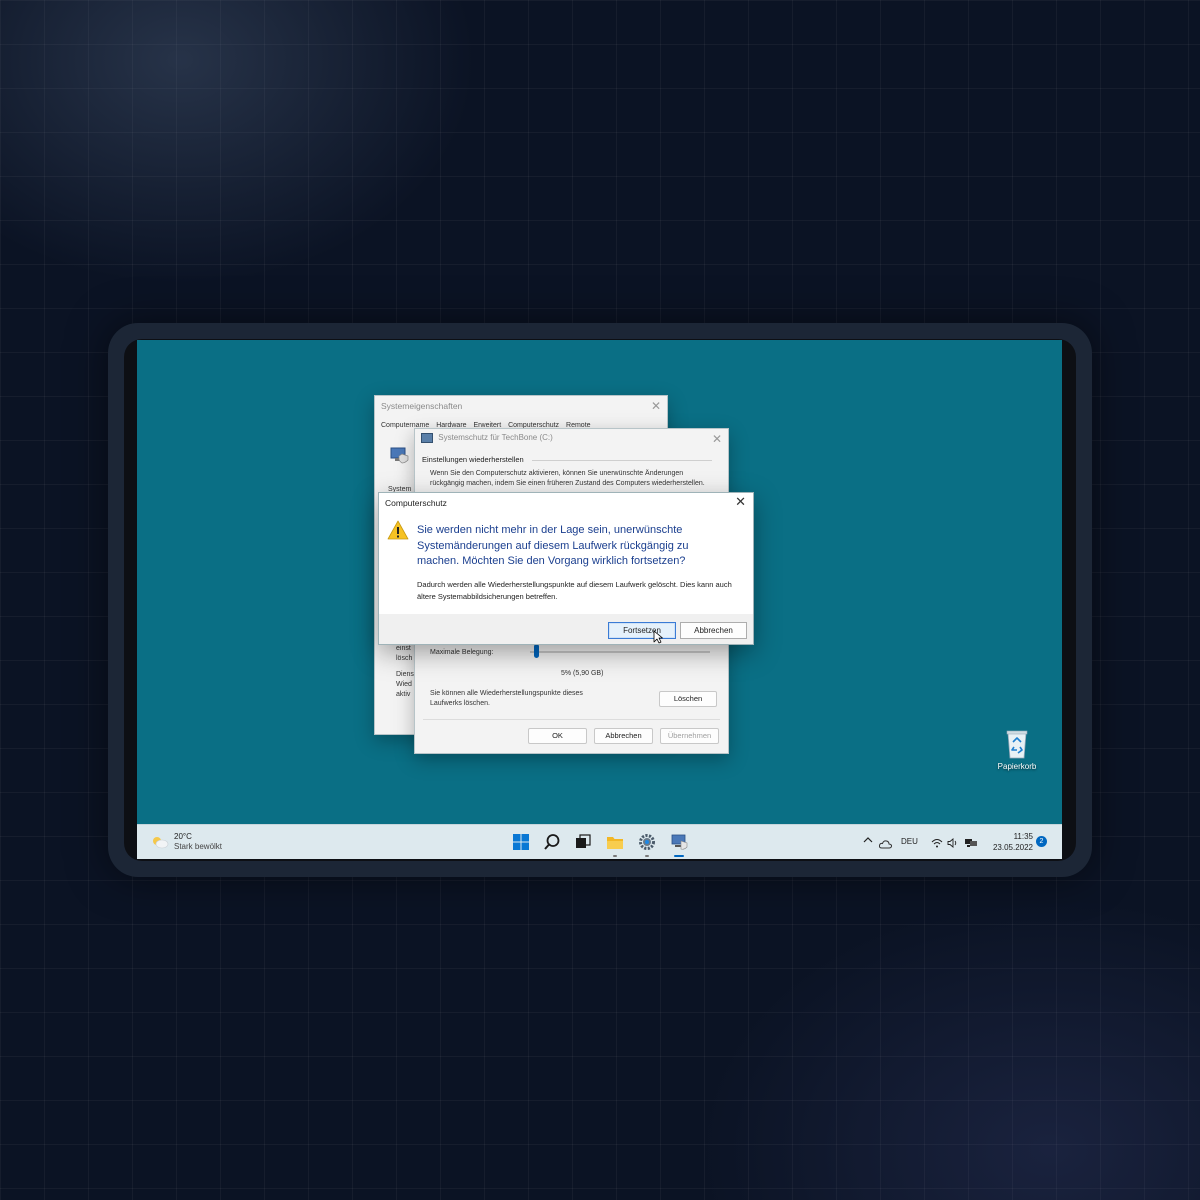 The width and height of the screenshot is (1200, 1200). I want to click on task-view-icon, so click(583, 842).